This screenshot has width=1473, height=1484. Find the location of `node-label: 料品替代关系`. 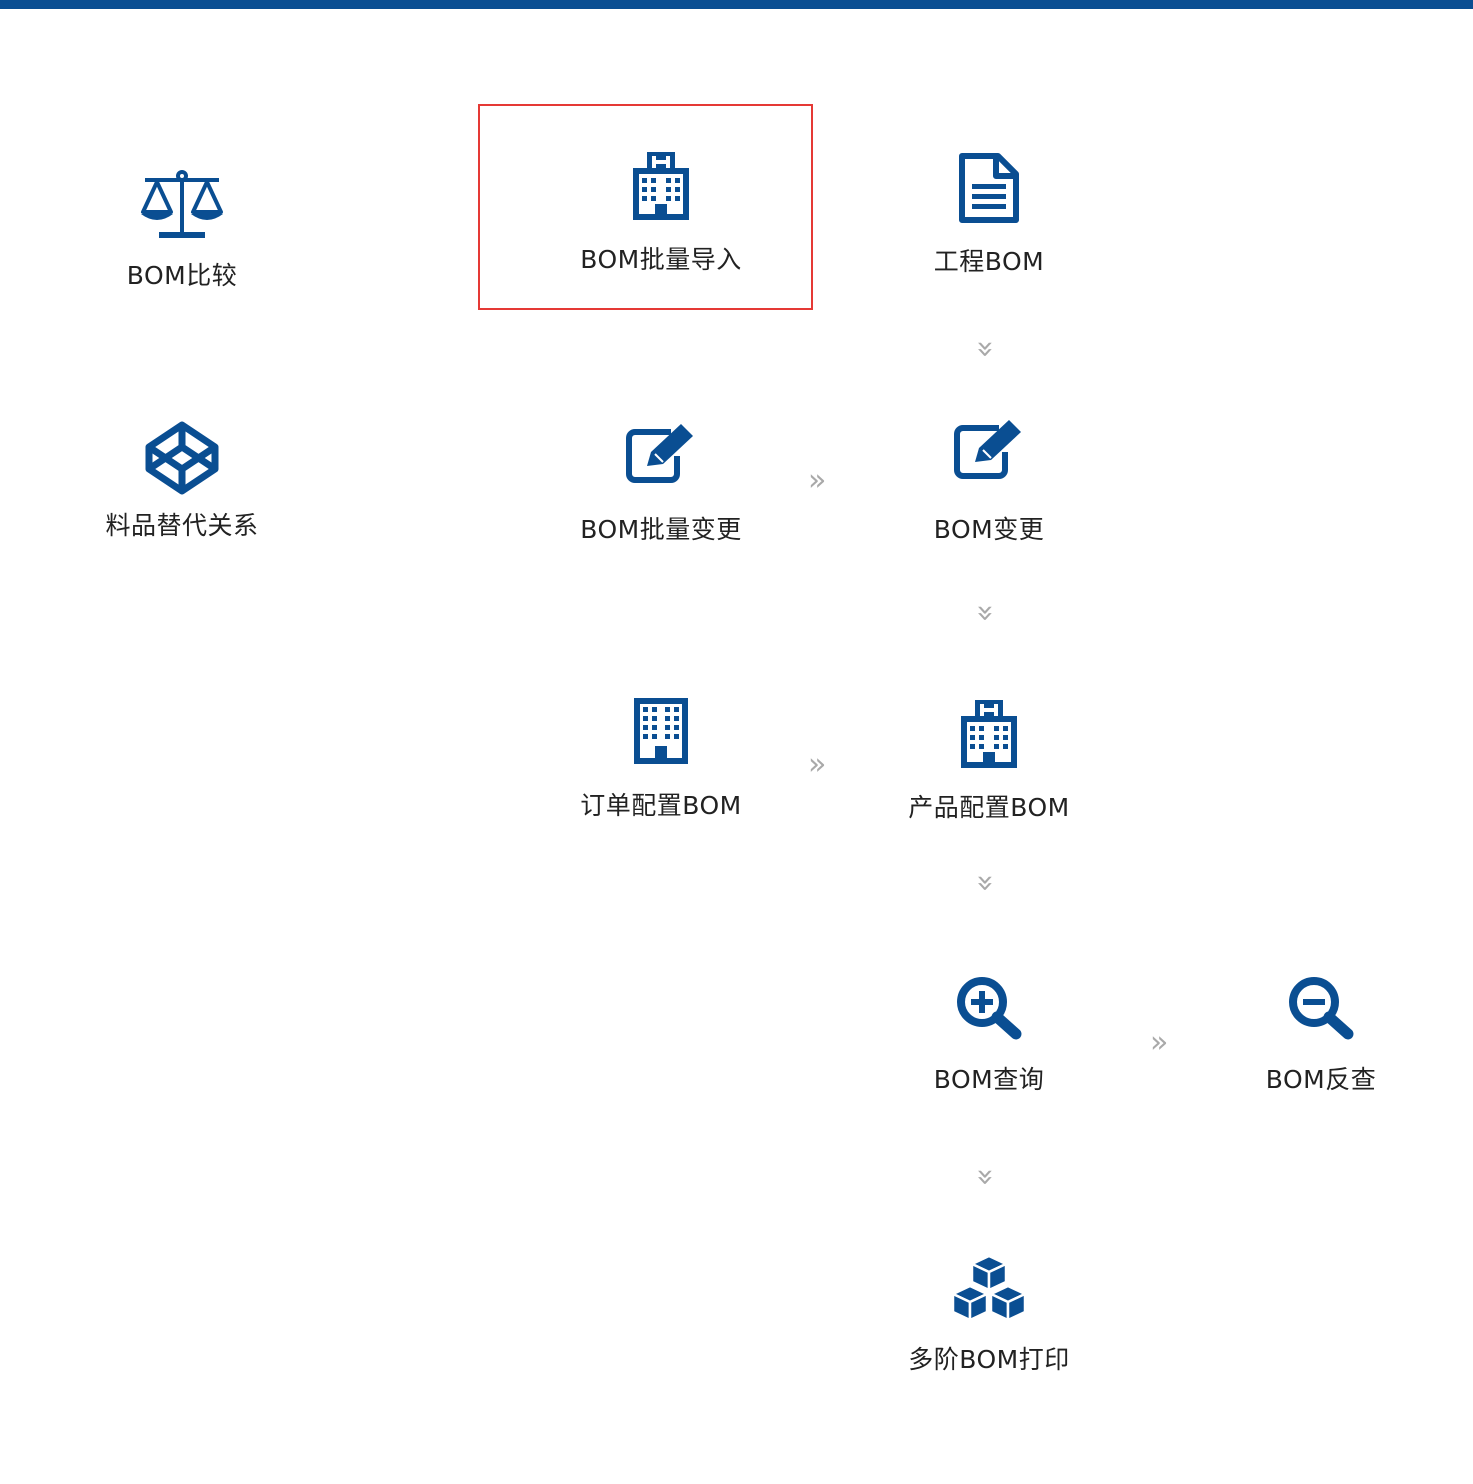

node-label: 料品替代关系 is located at coordinates (182, 525).